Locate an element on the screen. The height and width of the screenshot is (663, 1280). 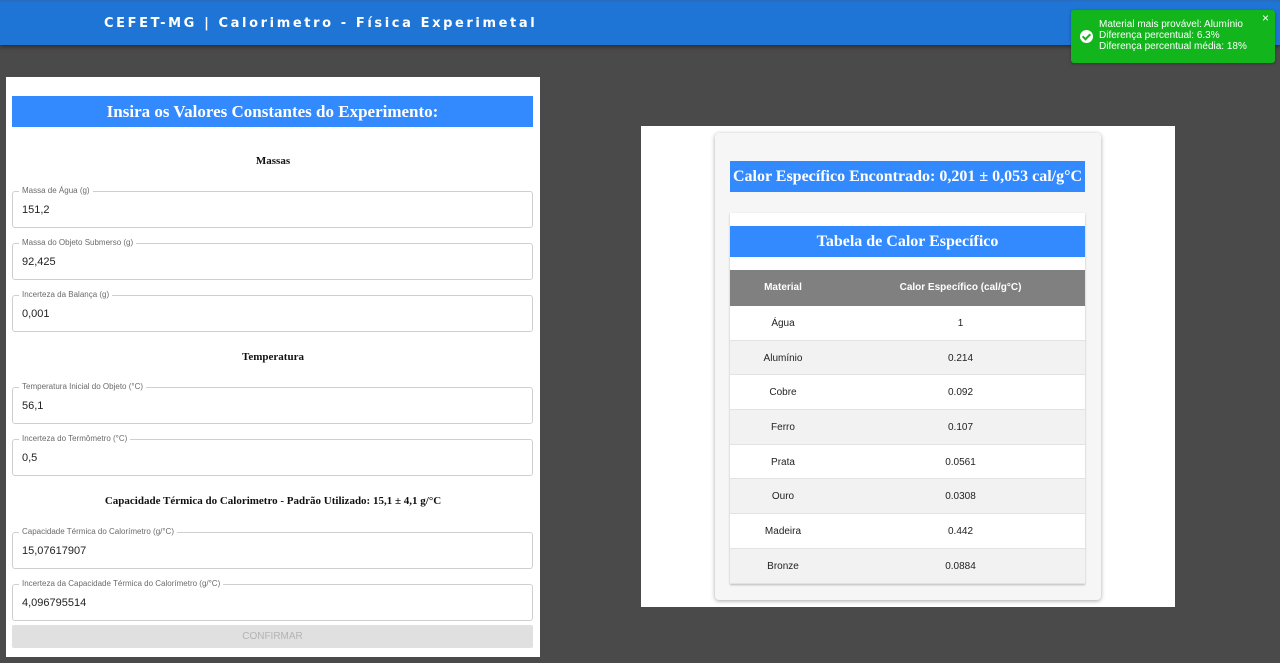
cell-material: Ouro is located at coordinates (783, 497).